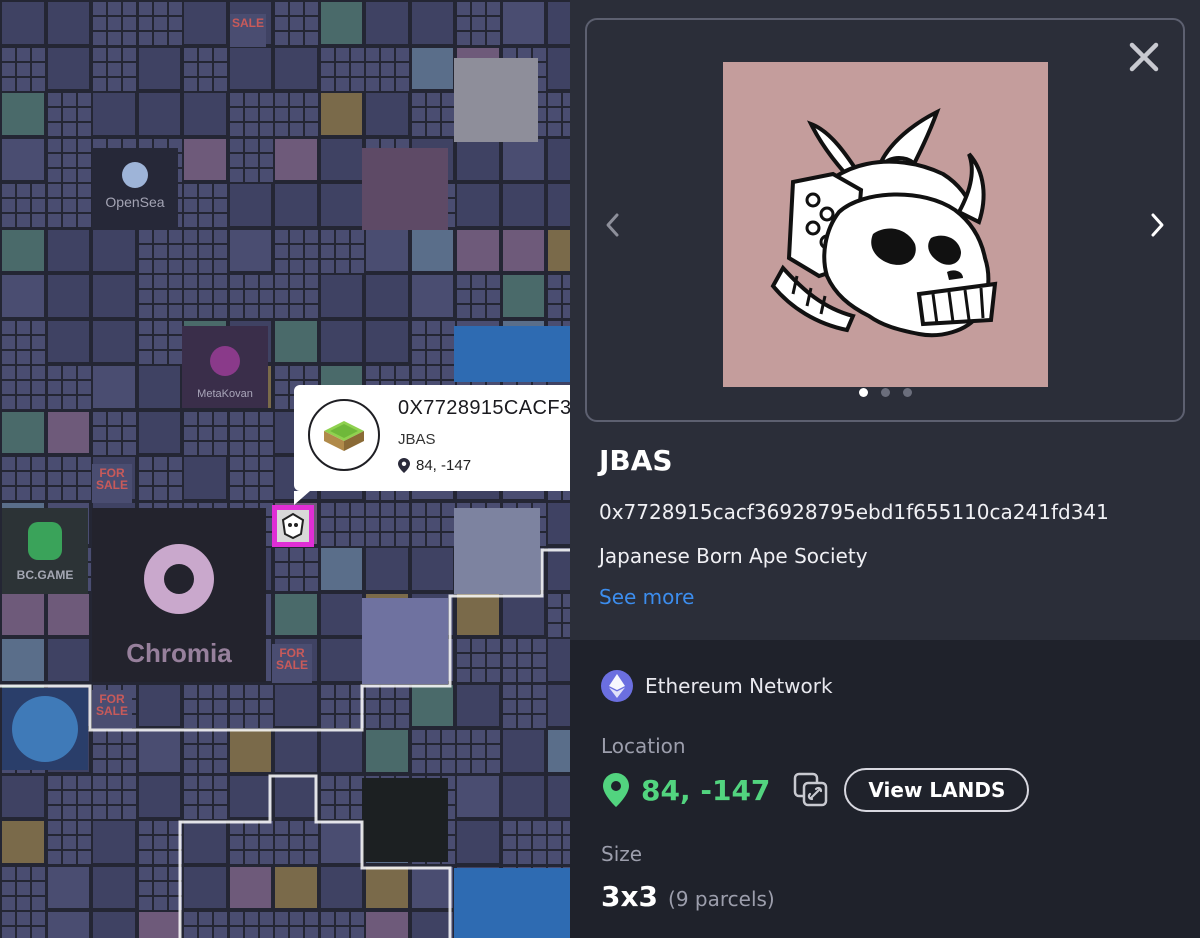 This screenshot has height=938, width=1200. I want to click on chevron-right-icon, so click(1157, 225).